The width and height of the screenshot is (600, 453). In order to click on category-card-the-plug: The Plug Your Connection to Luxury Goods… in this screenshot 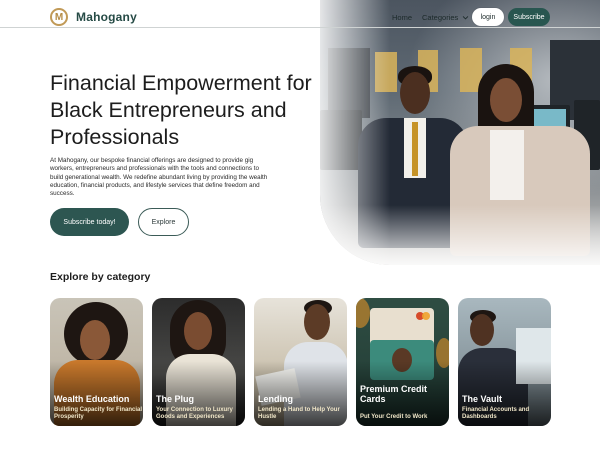, I will do `click(198, 362)`.